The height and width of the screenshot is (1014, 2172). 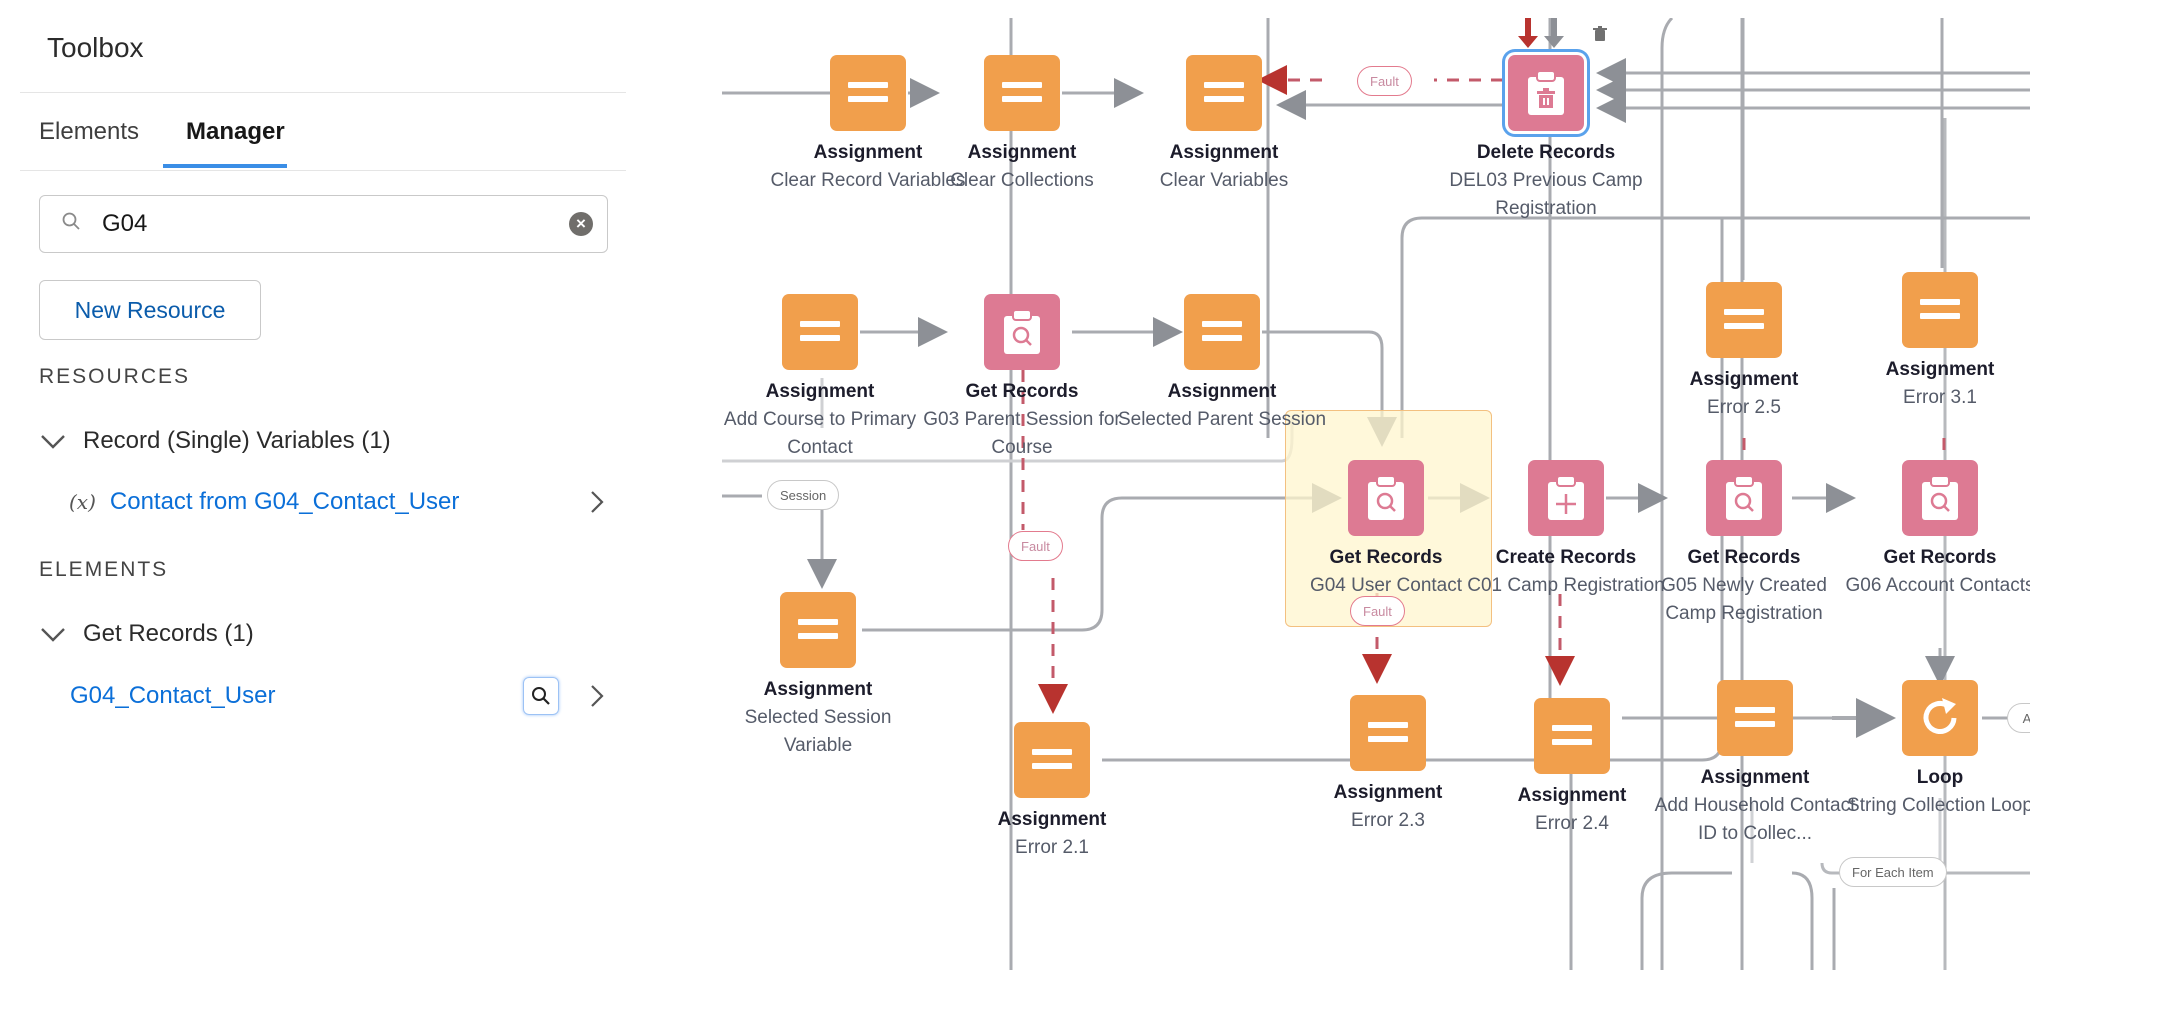 What do you see at coordinates (581, 224) in the screenshot?
I see `clear-search-icon: ×` at bounding box center [581, 224].